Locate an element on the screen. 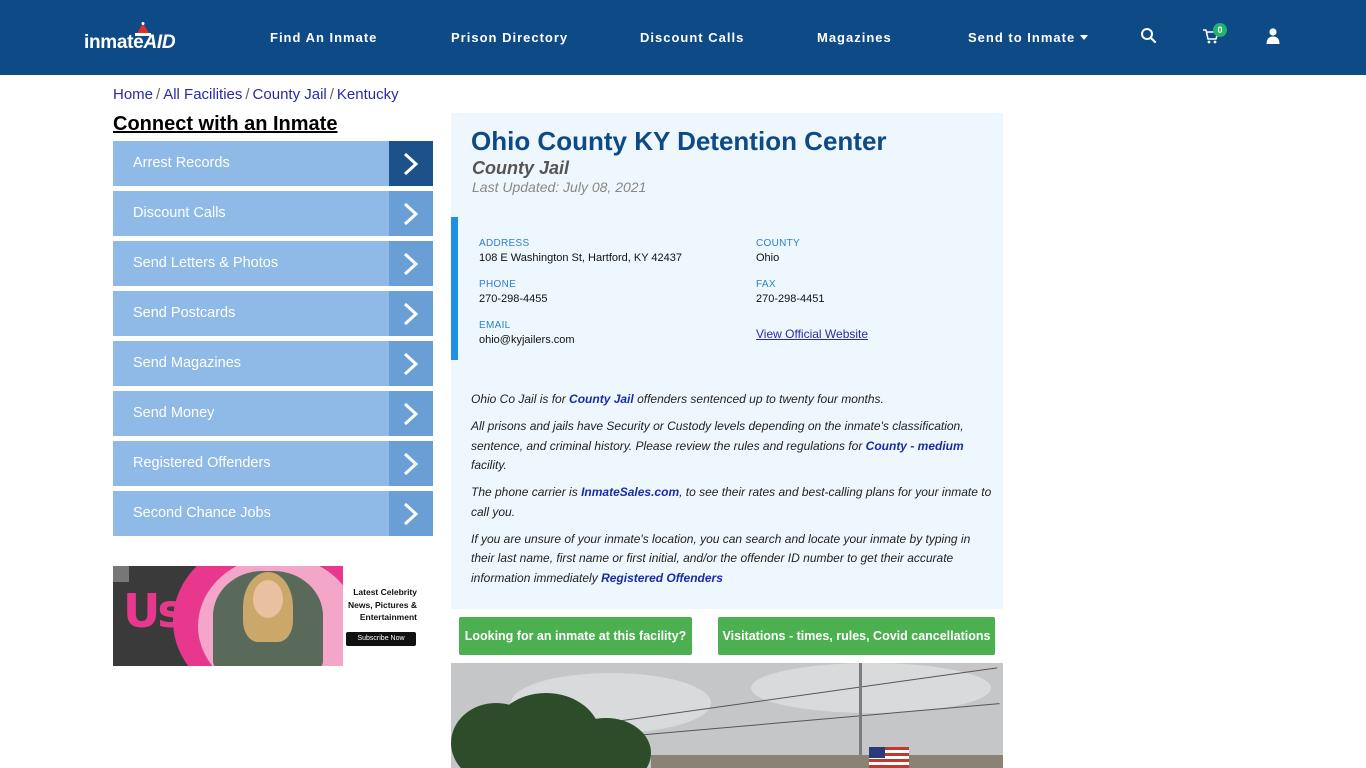 This screenshot has height=768, width=1366. sidebar-item-send-money: Send Money is located at coordinates (273, 413).